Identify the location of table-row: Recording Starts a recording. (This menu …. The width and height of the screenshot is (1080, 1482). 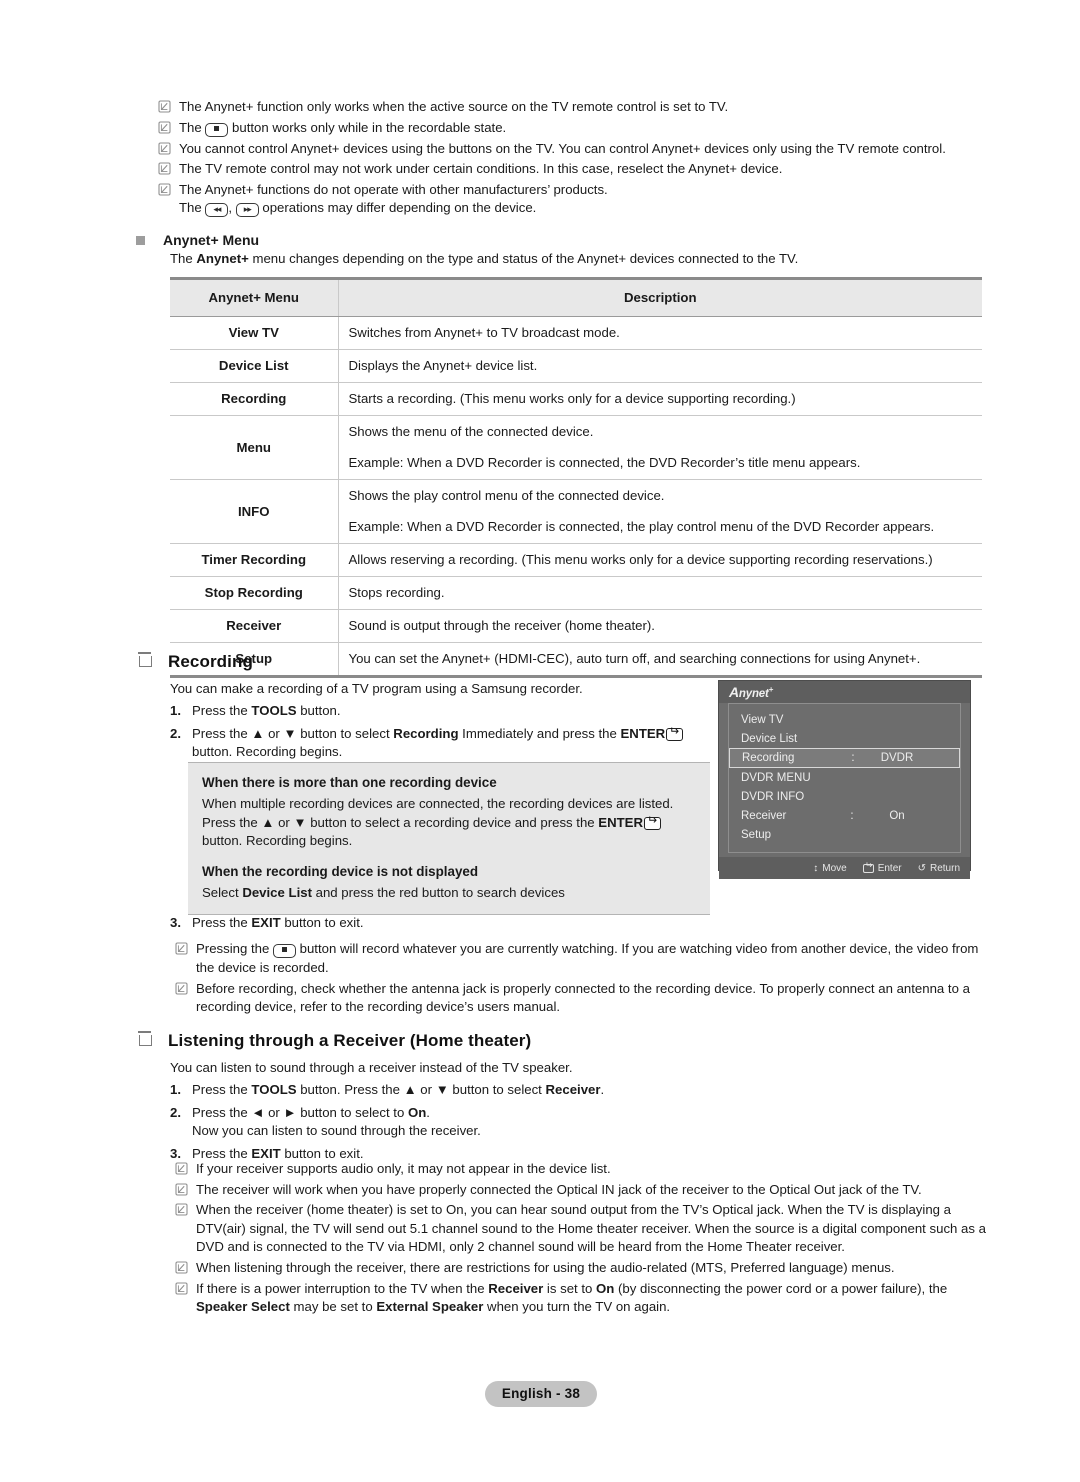
(576, 399).